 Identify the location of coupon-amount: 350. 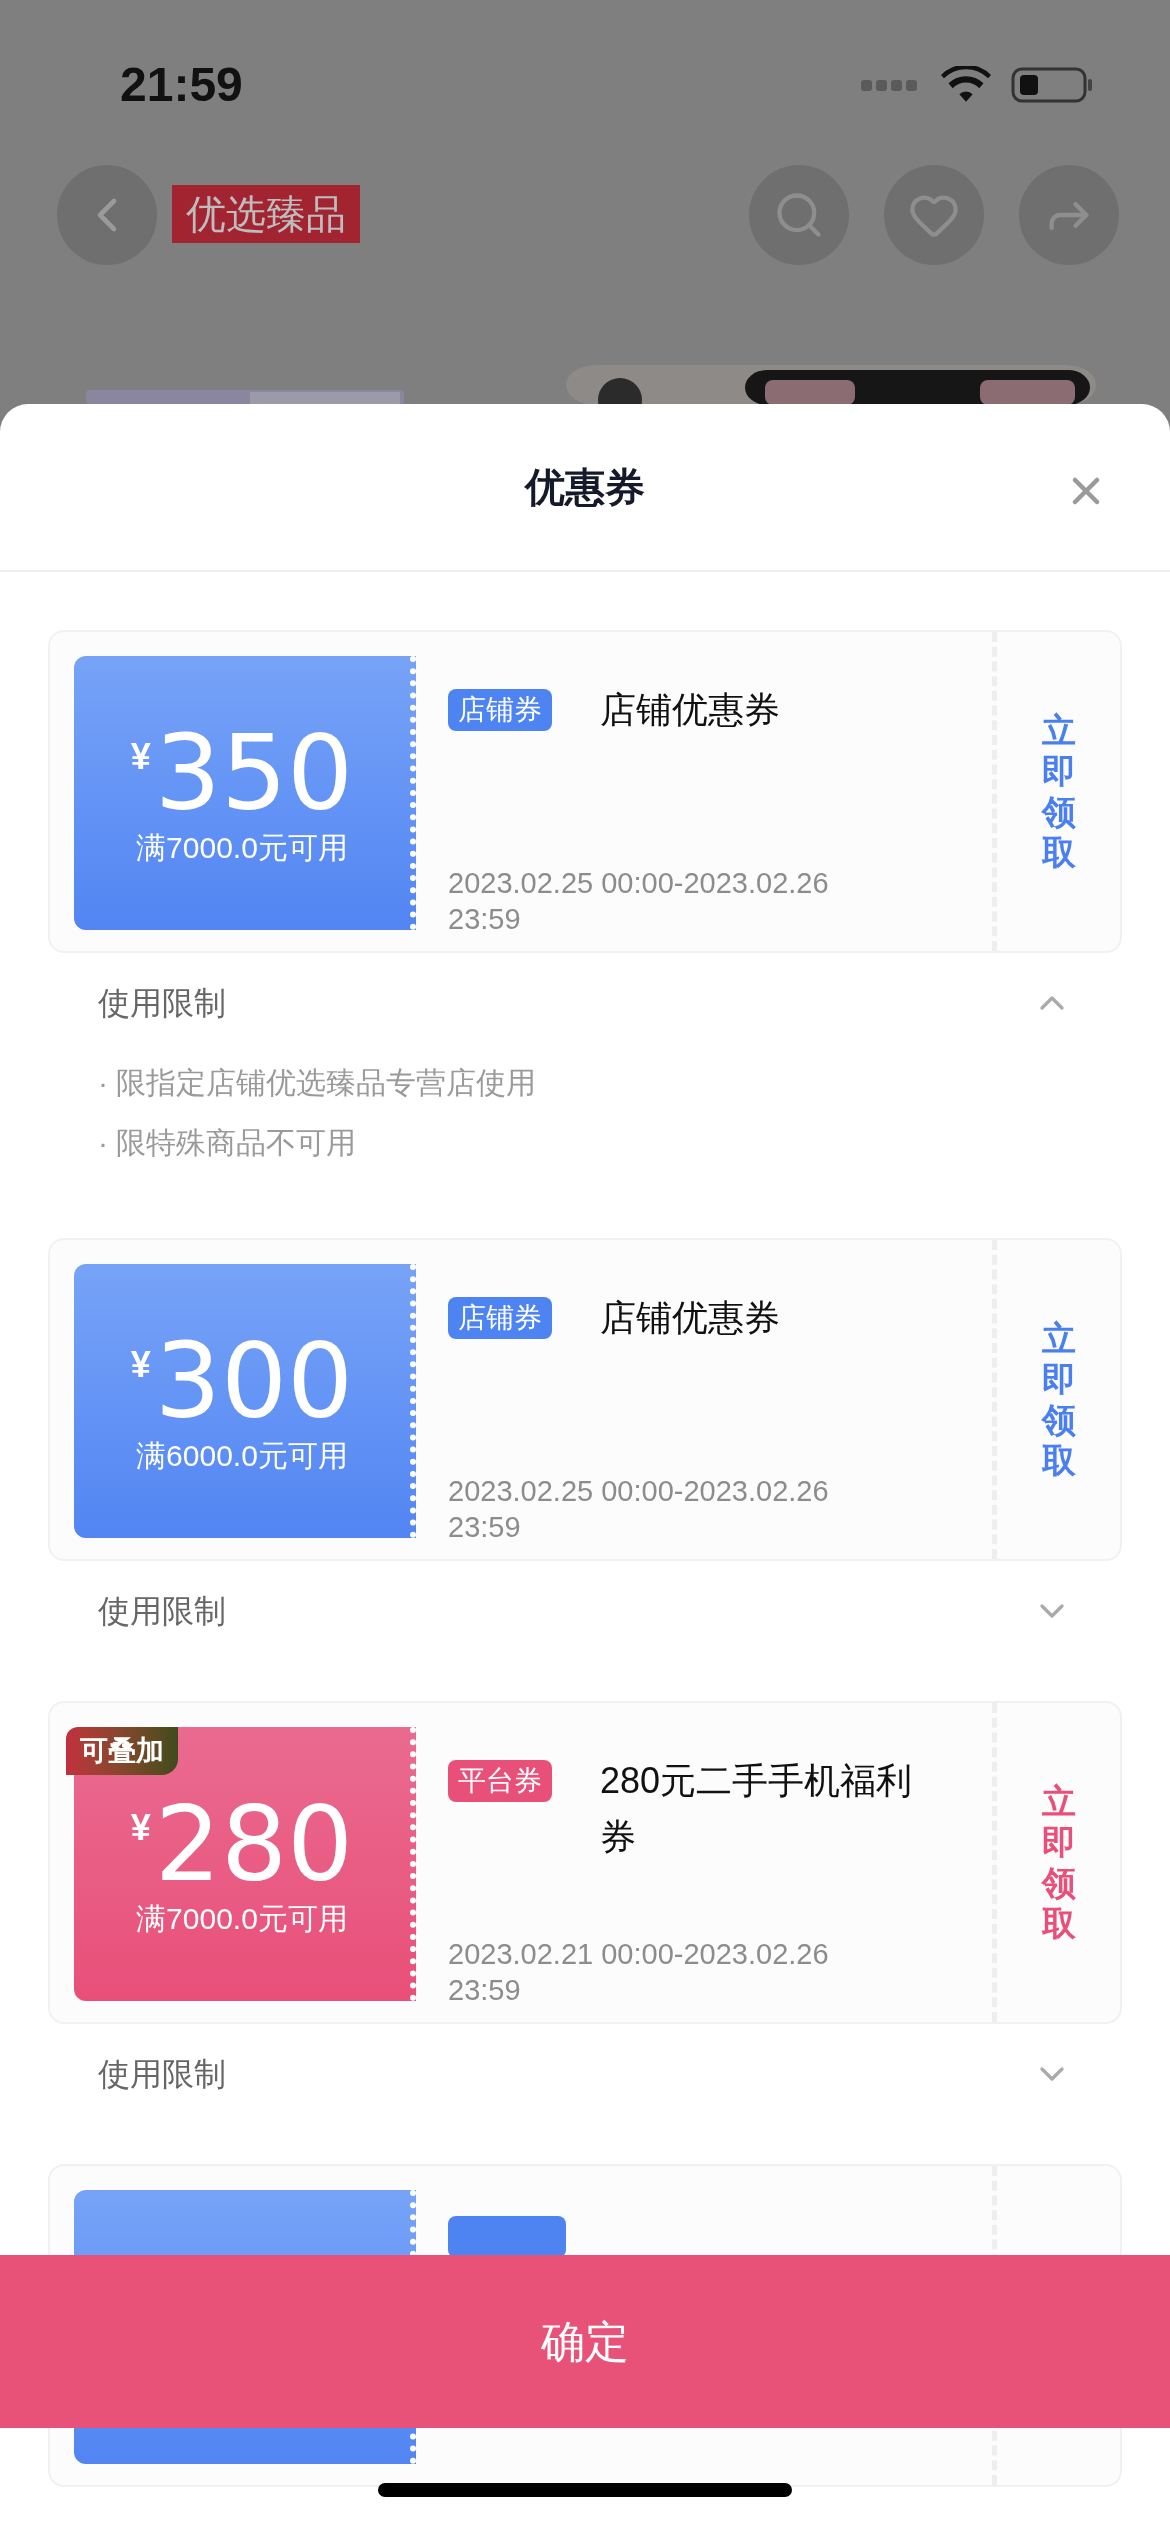
(254, 773).